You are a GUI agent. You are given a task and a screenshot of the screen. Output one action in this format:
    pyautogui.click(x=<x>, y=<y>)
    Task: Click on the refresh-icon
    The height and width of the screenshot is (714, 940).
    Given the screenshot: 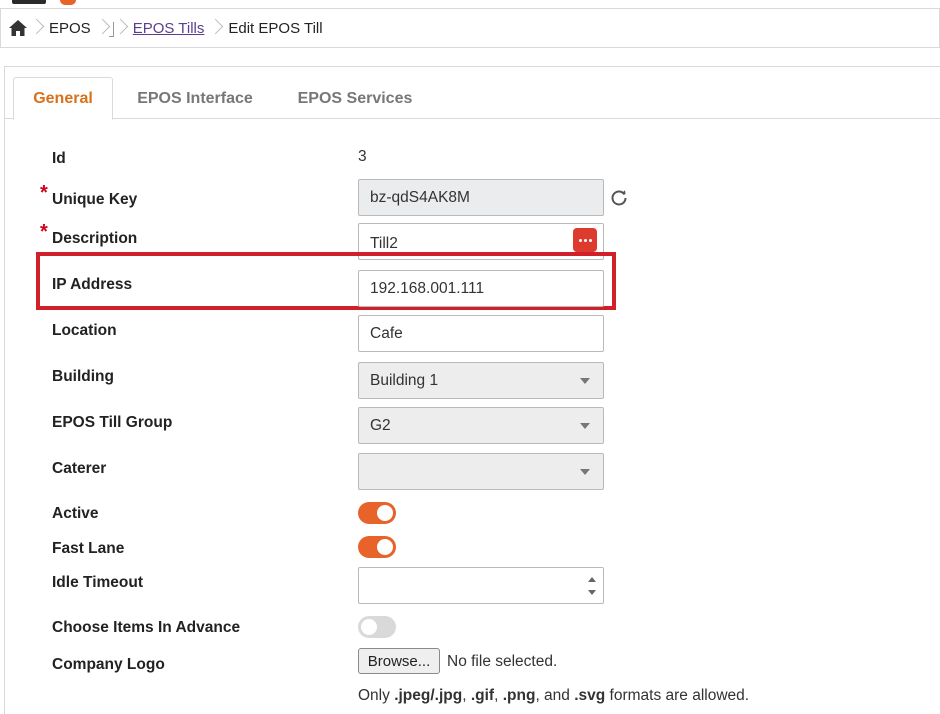 What is the action you would take?
    pyautogui.click(x=619, y=198)
    